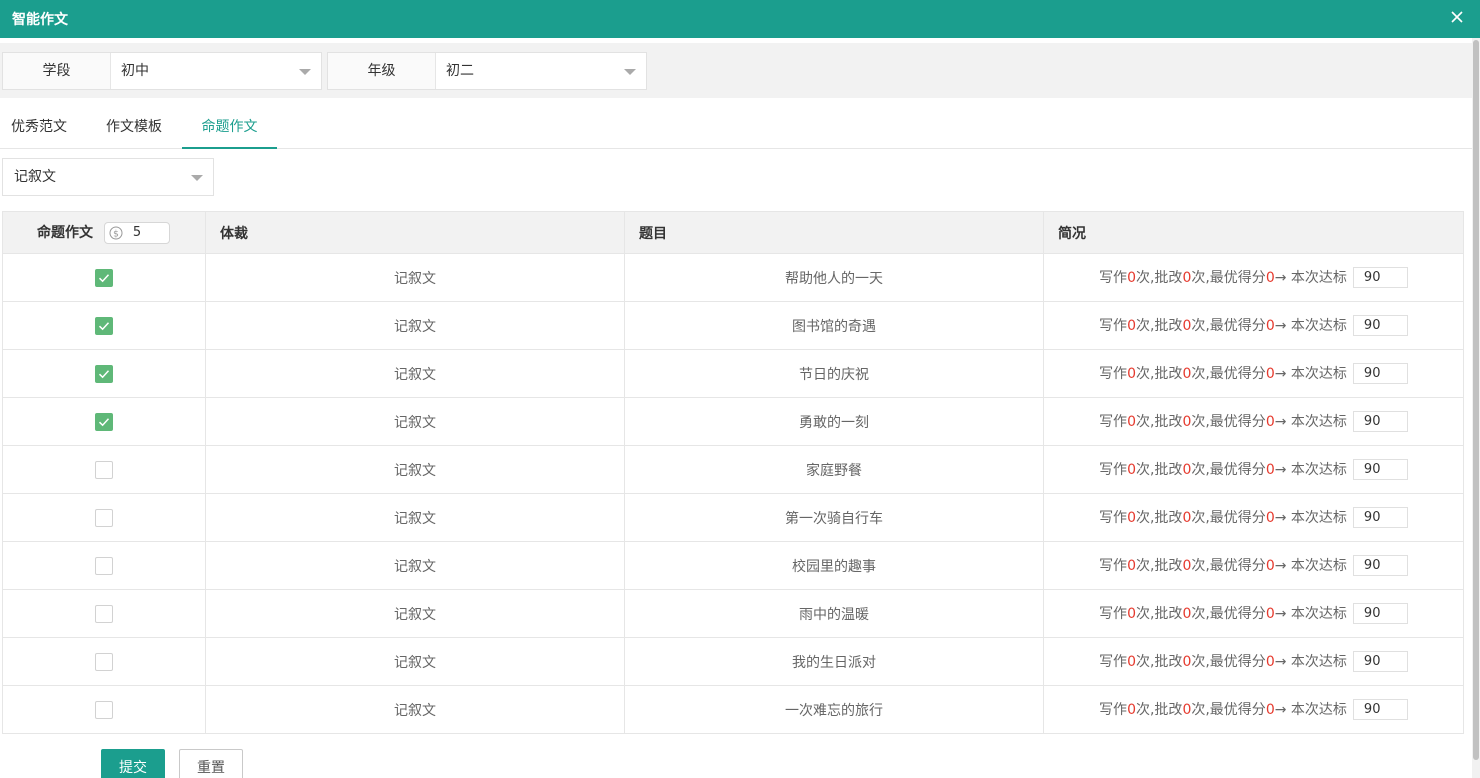 Image resolution: width=1480 pixels, height=778 pixels. I want to click on table-row: 记叙文 勇敢的一刻 写作0次,批改0次,最优得分0→ 本次达标, so click(733, 421).